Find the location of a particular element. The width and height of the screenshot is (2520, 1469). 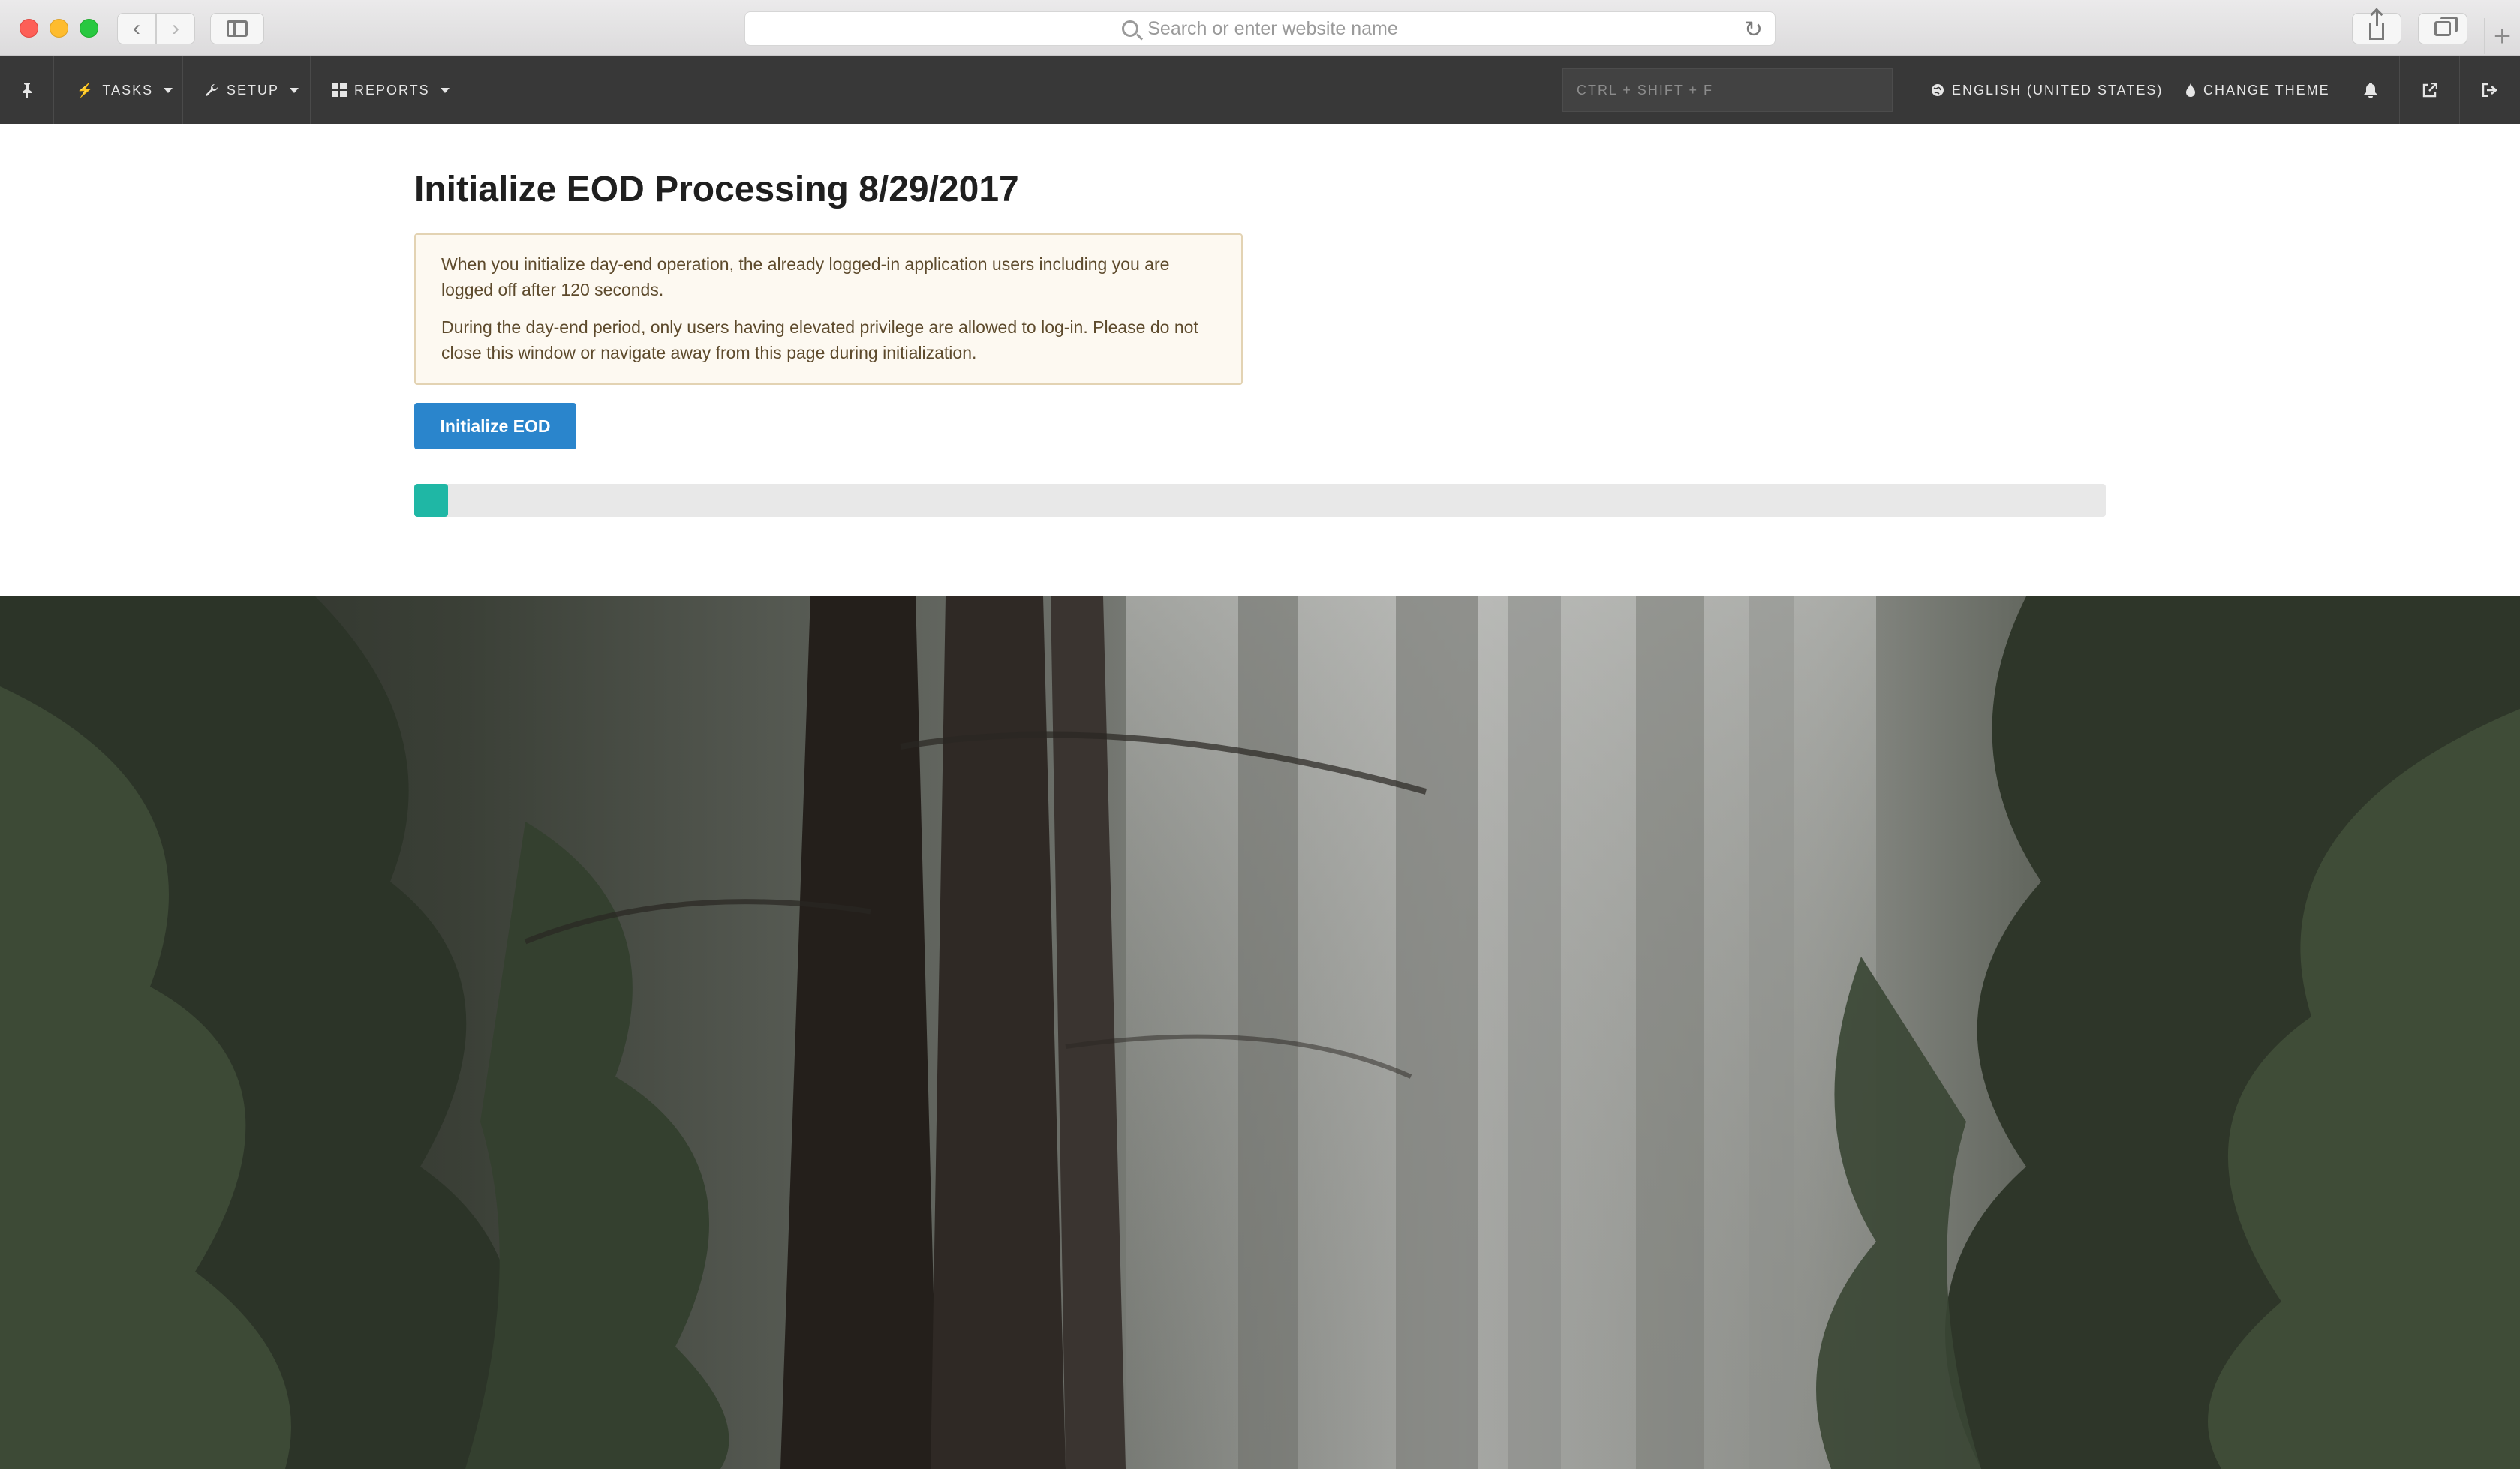

minimize-window-button is located at coordinates (59, 28).